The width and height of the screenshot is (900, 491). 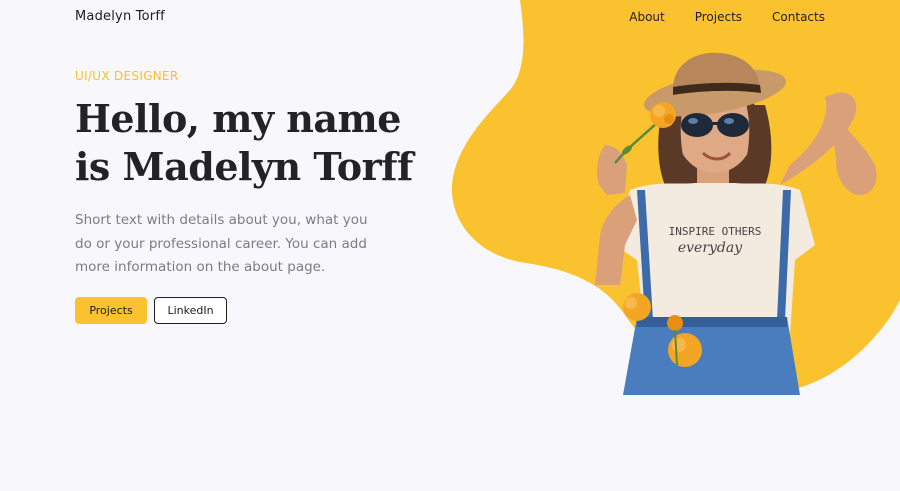 I want to click on nav-link-projects: Projects, so click(x=718, y=17).